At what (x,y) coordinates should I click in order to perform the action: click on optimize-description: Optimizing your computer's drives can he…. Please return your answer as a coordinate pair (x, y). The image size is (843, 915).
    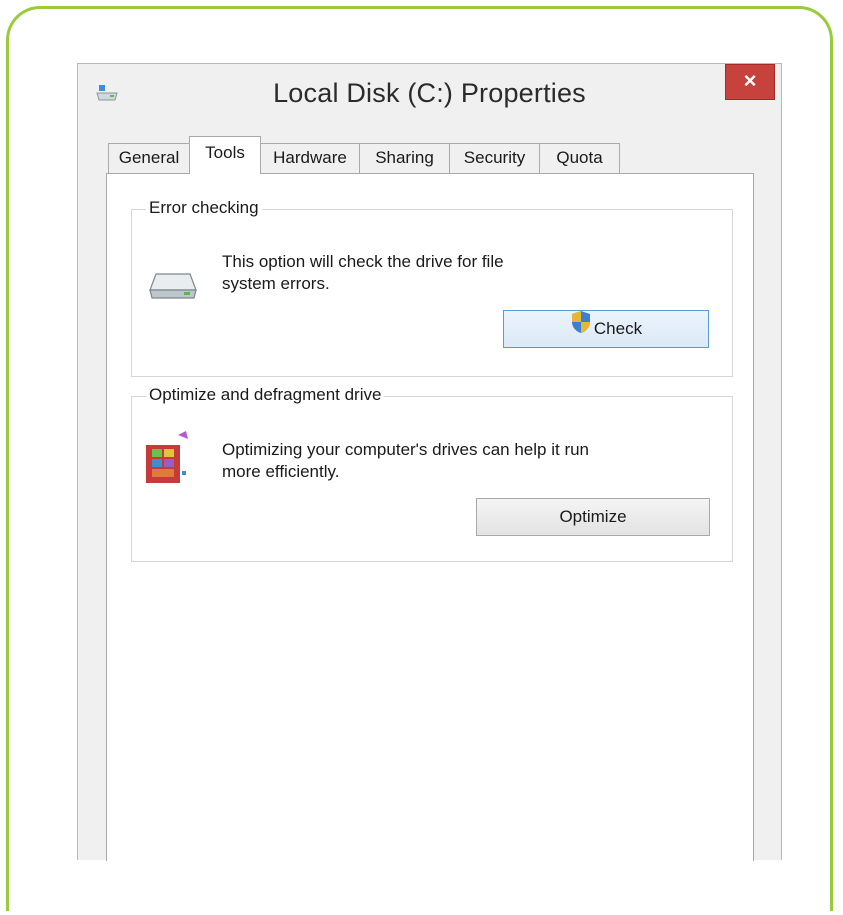
    Looking at the image, I should click on (406, 460).